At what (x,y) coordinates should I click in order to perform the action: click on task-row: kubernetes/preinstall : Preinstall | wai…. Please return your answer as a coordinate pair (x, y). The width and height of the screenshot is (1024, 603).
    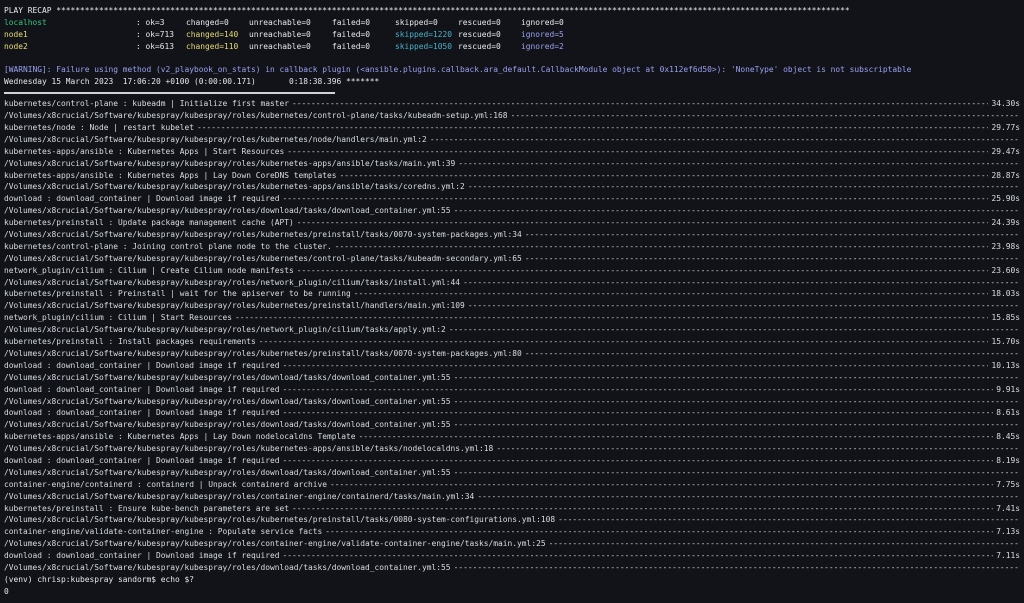
    Looking at the image, I should click on (512, 294).